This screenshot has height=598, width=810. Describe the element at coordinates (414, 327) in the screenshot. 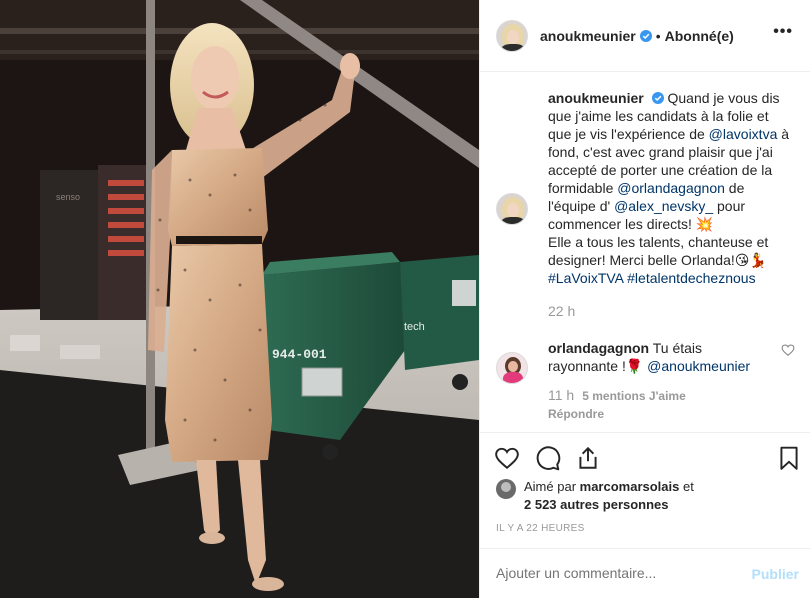

I see `case-label-2: tech` at that location.